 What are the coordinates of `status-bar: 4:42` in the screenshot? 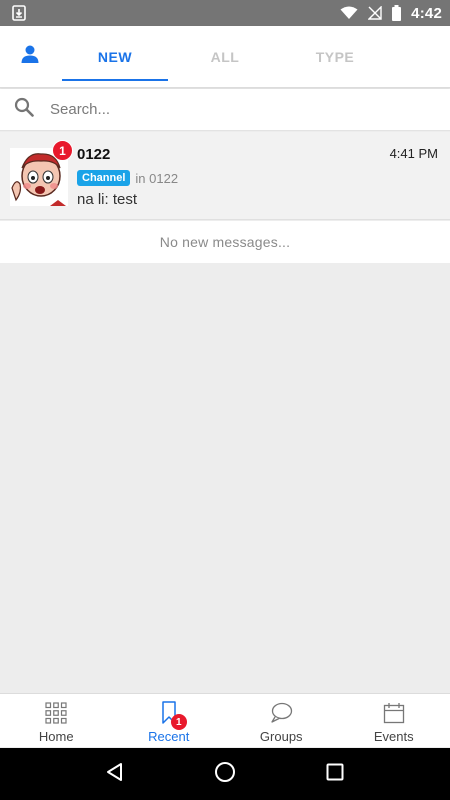 It's located at (225, 13).